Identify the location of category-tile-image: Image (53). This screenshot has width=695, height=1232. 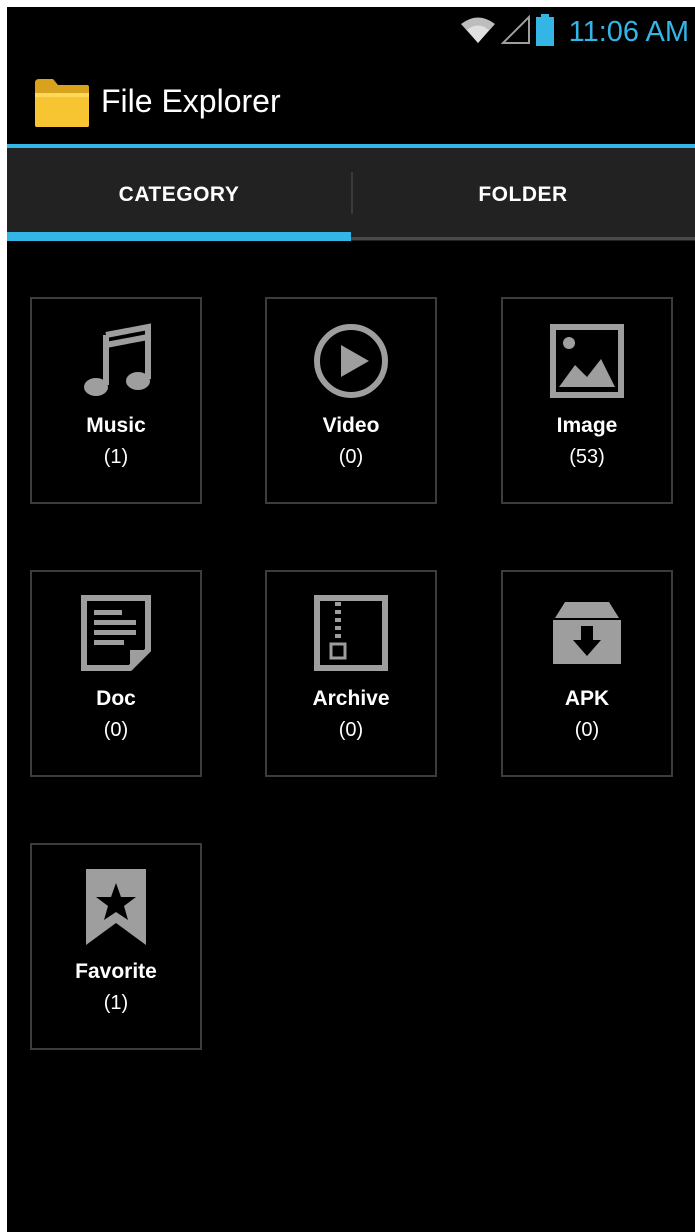
(587, 400).